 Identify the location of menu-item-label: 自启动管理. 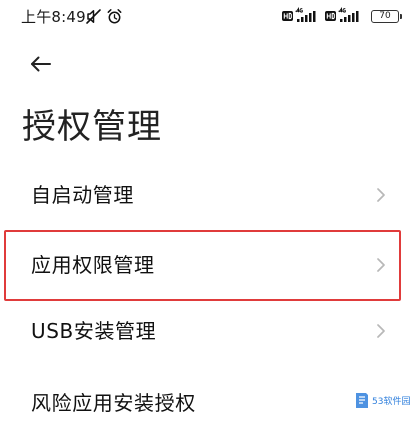
(82, 195).